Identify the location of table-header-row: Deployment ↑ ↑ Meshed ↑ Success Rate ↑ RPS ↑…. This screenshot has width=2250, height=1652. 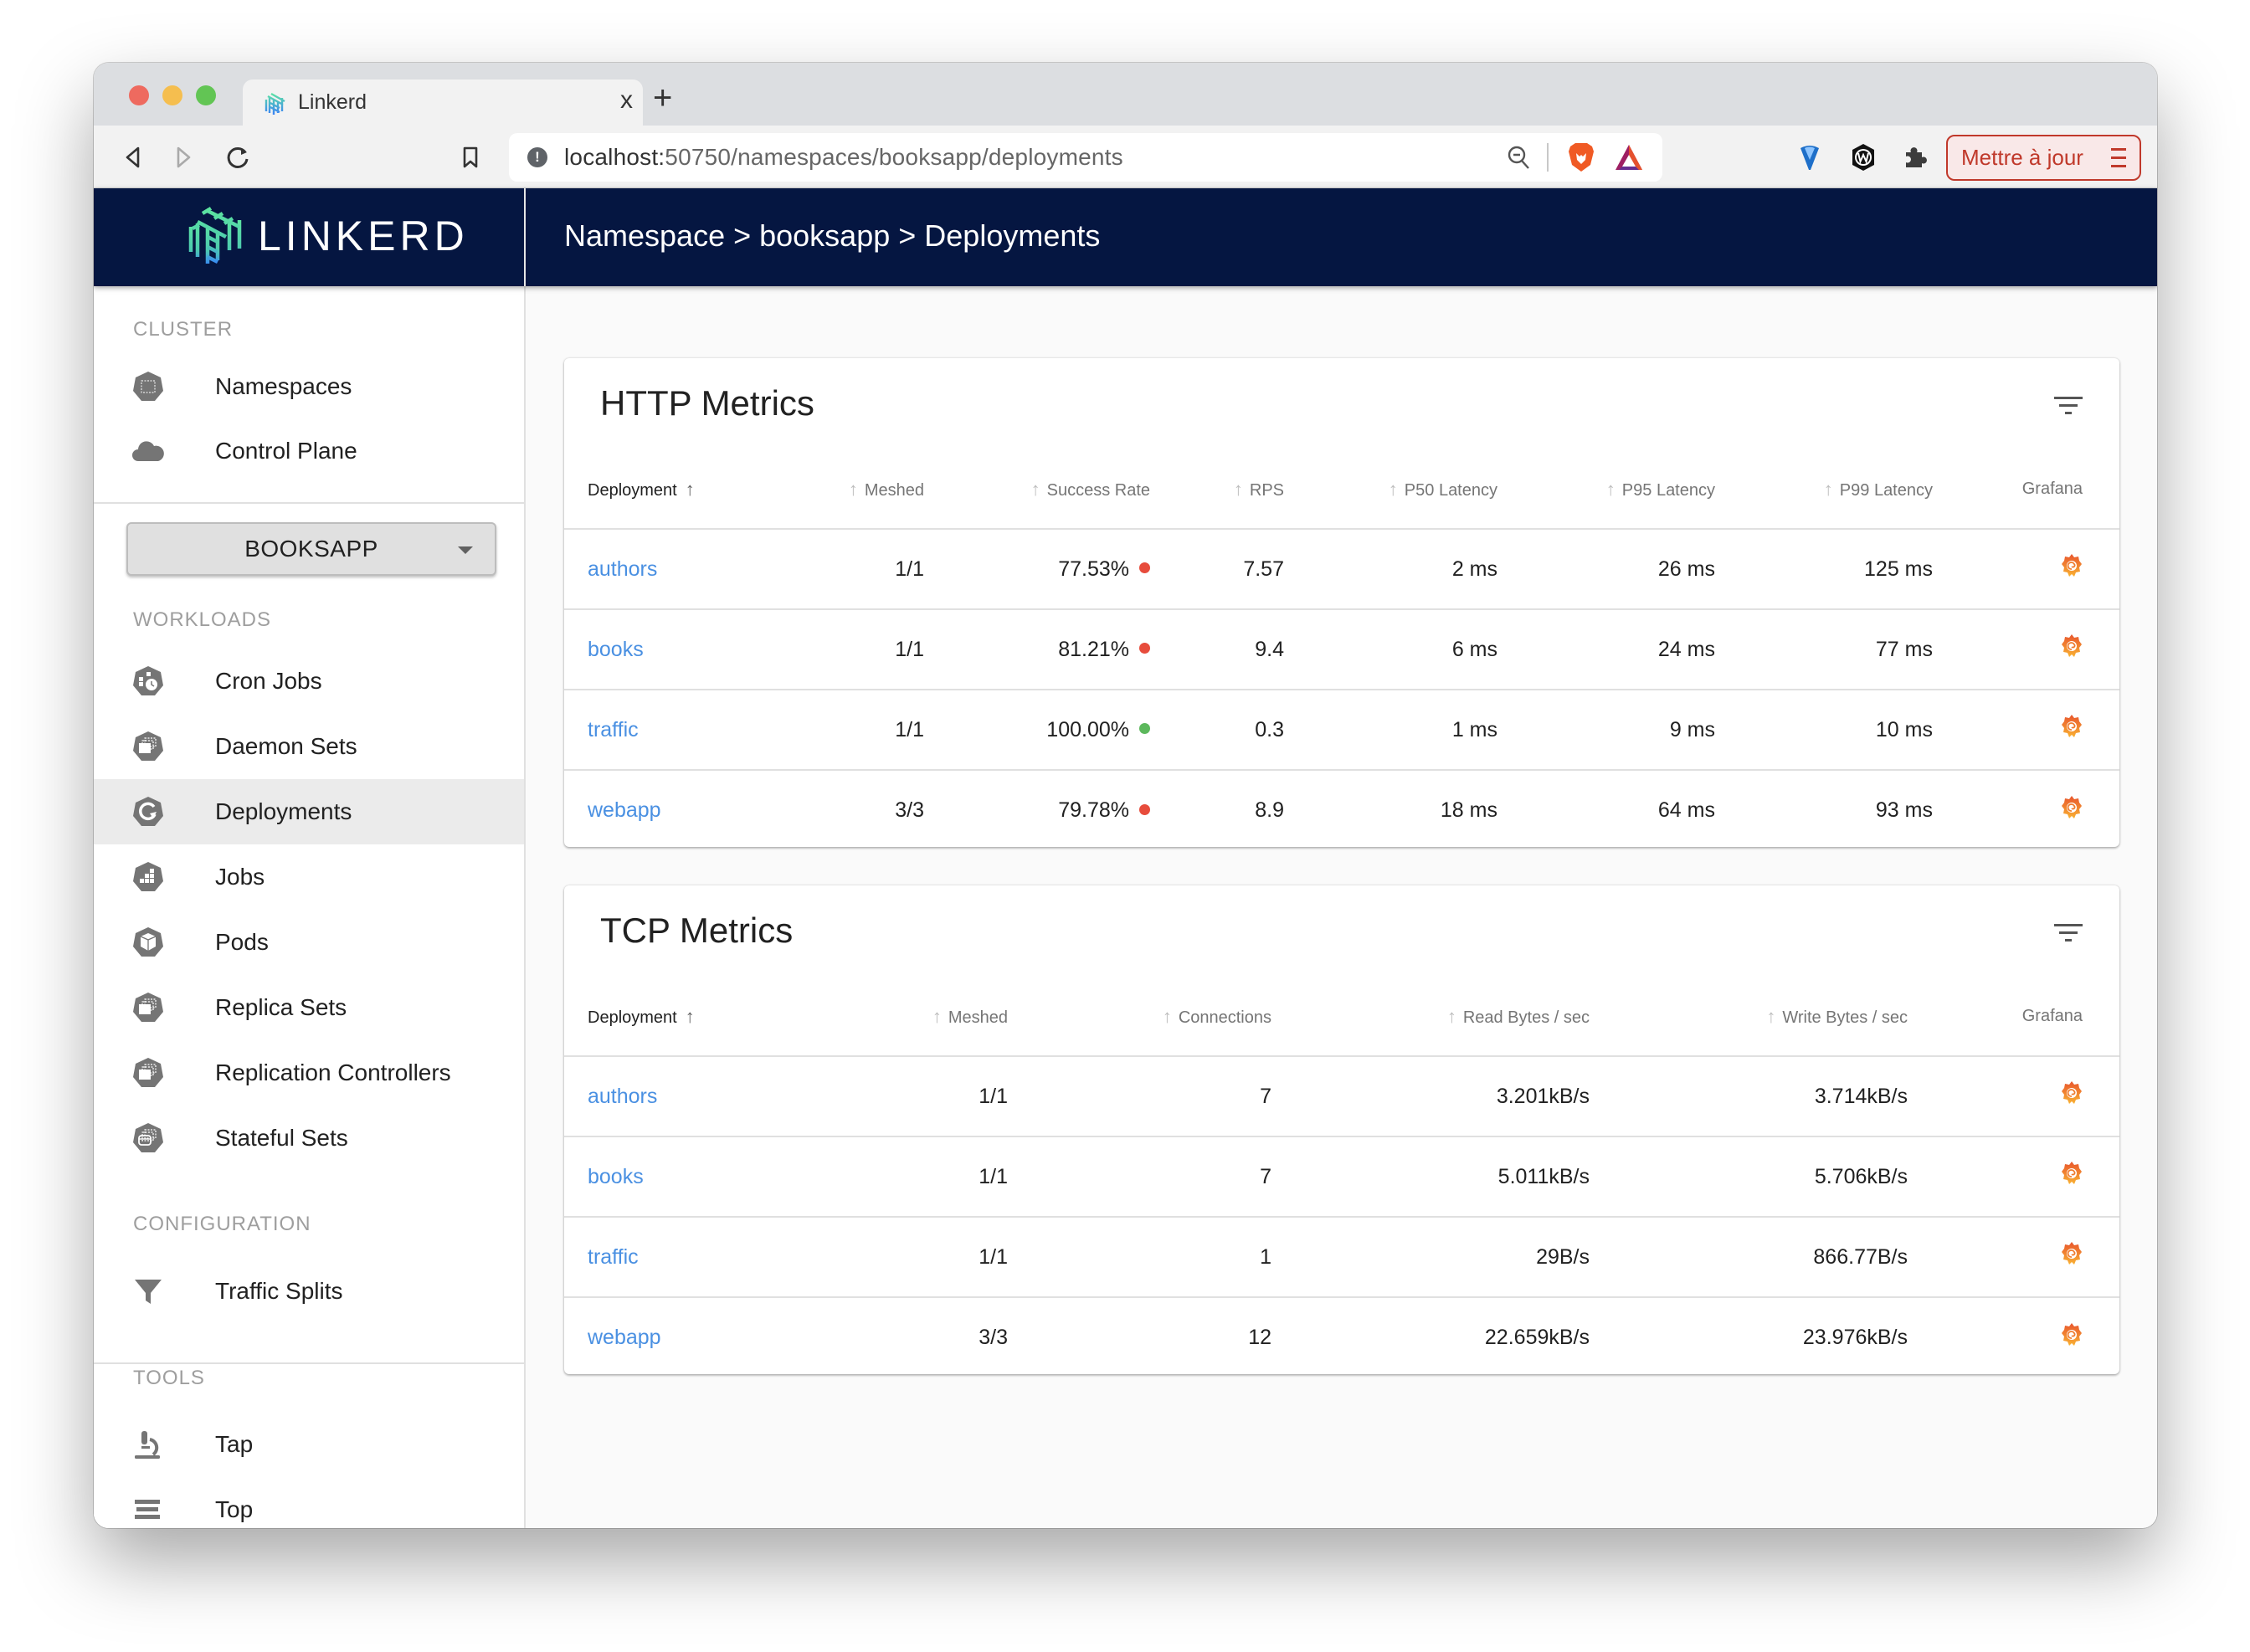
(1341, 490).